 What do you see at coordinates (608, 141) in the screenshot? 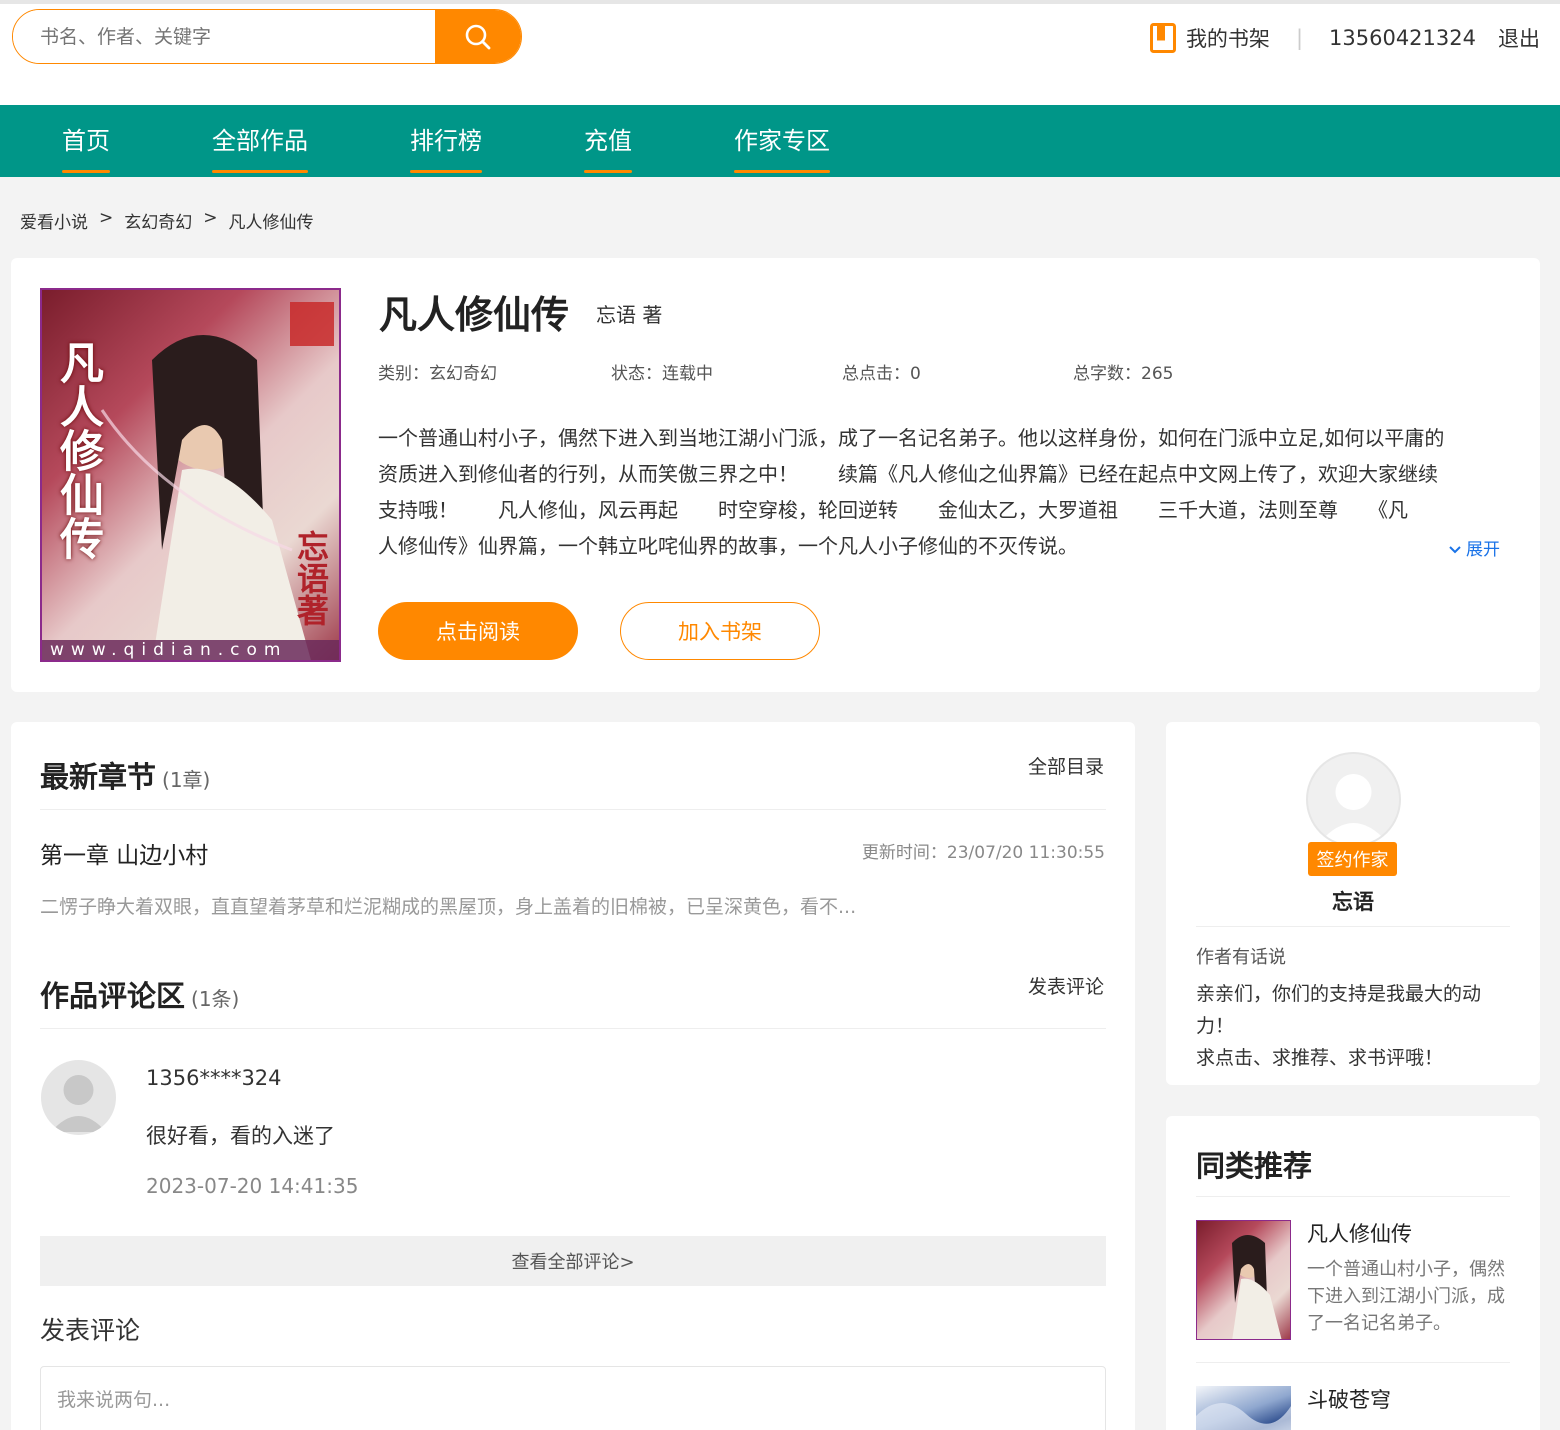
I see `nav-recharge: 充值` at bounding box center [608, 141].